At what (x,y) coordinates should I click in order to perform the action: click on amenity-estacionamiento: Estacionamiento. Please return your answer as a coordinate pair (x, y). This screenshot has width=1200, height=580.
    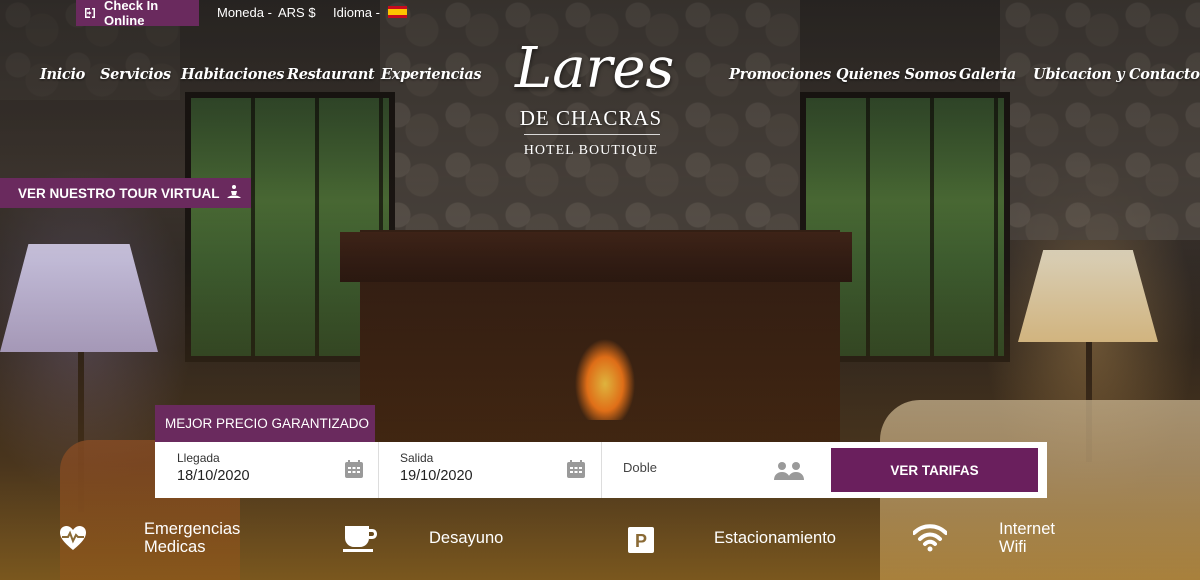
    Looking at the image, I should click on (775, 538).